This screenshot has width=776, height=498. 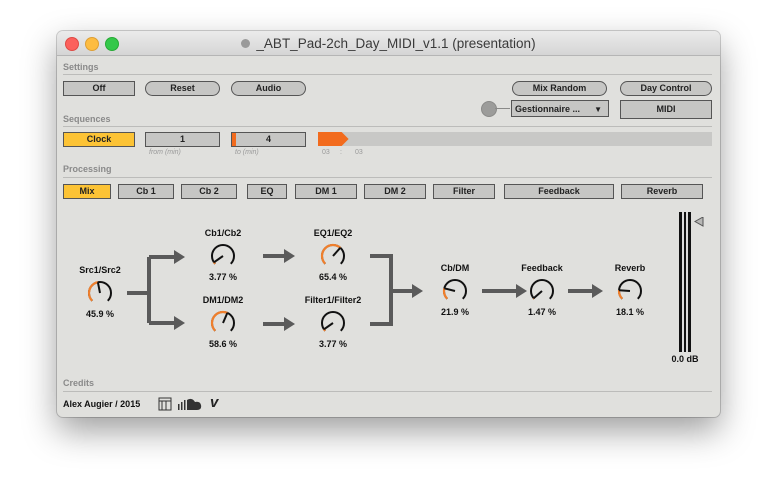 I want to click on from-number-box: 1, so click(x=182, y=139).